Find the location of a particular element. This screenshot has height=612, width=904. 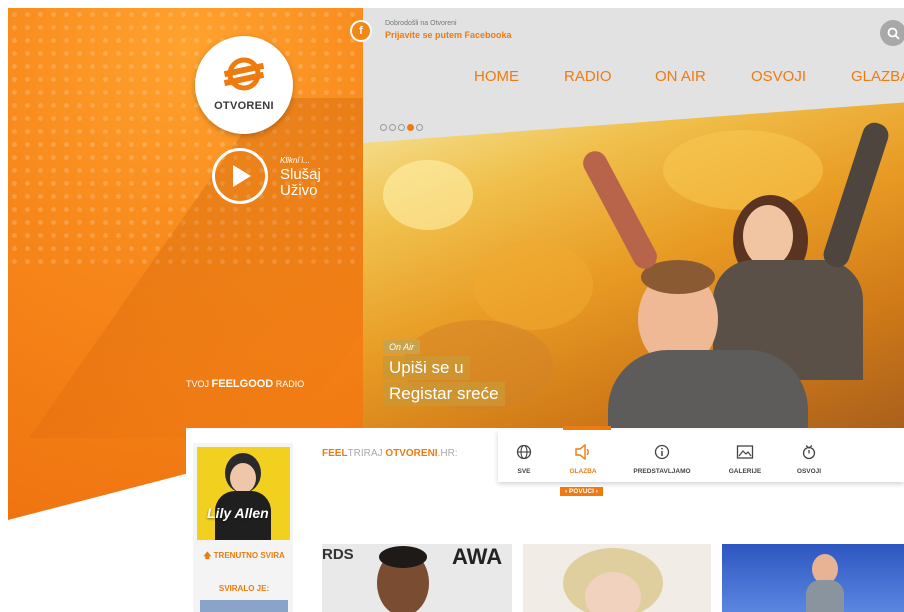

play-live-button is located at coordinates (240, 176).